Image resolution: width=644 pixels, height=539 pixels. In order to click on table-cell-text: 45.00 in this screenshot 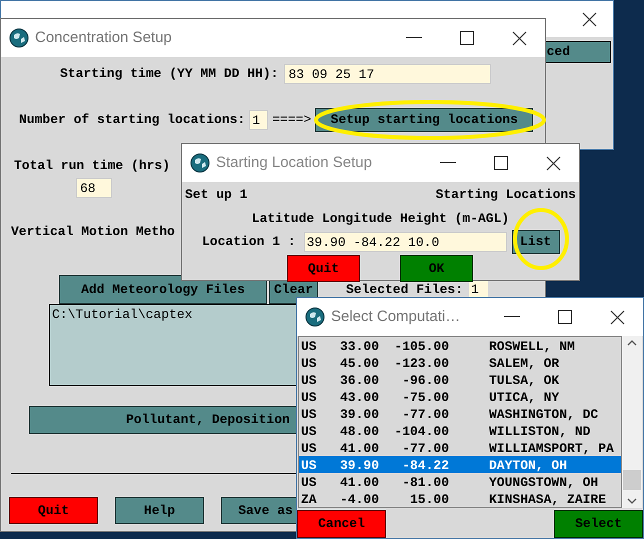, I will do `click(358, 364)`.